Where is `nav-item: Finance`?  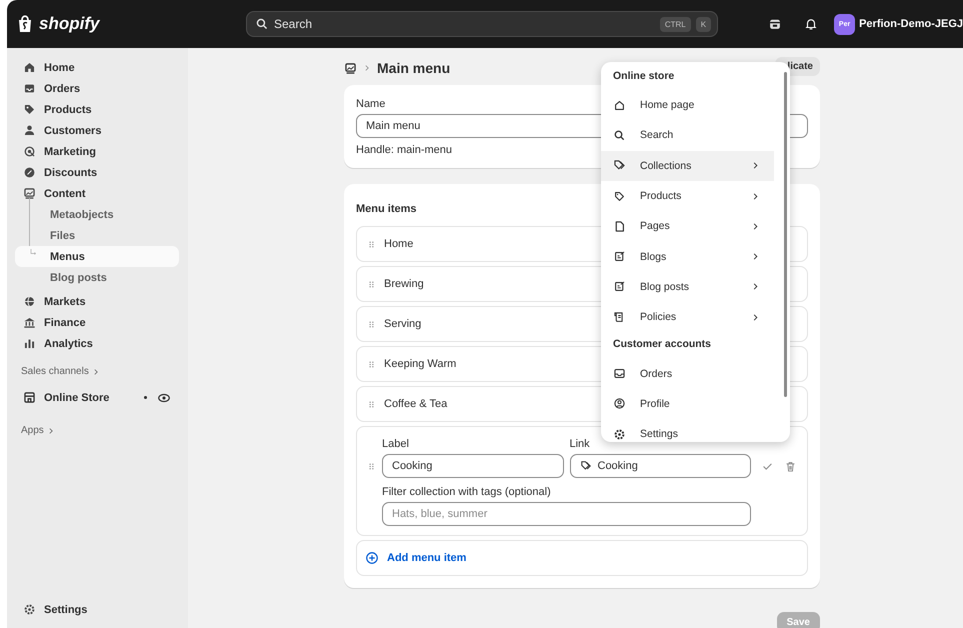
nav-item: Finance is located at coordinates (97, 322).